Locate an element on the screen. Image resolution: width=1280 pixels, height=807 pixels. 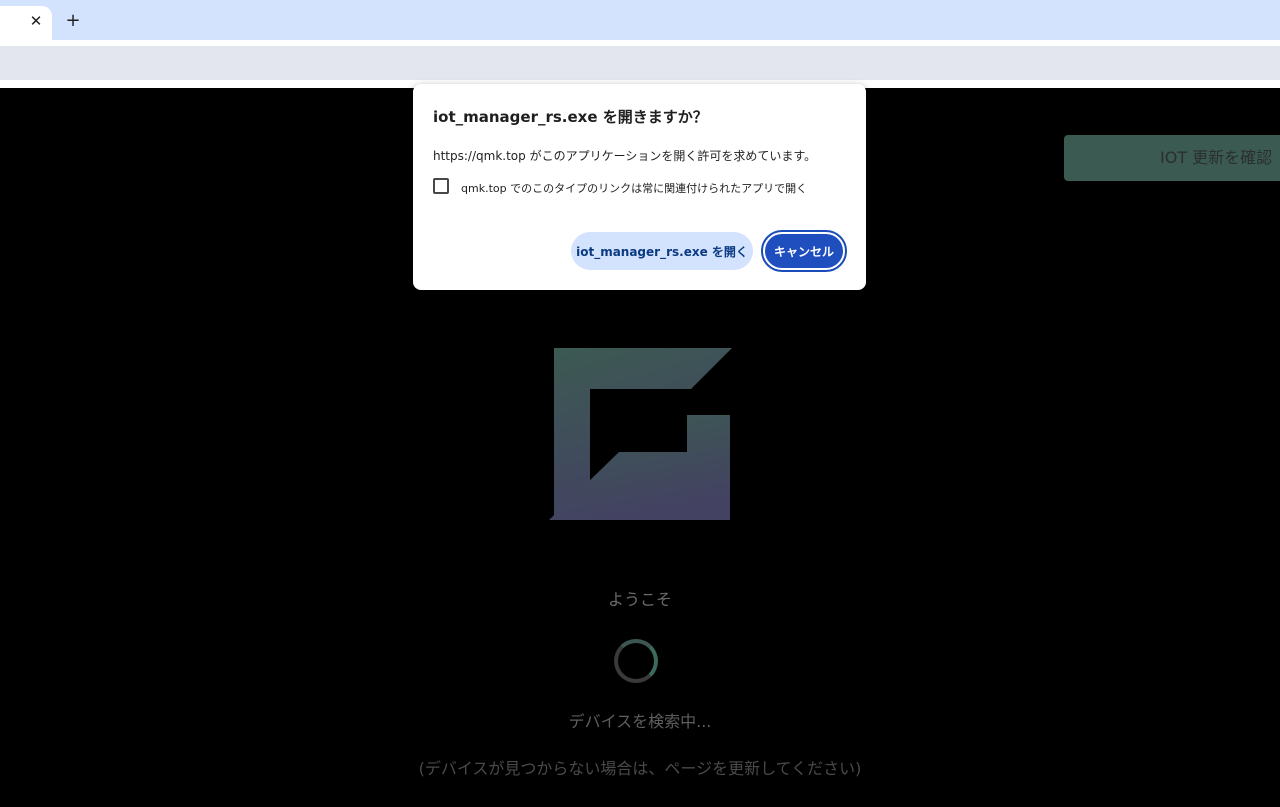
cancel-button: キャンセル is located at coordinates (804, 251).